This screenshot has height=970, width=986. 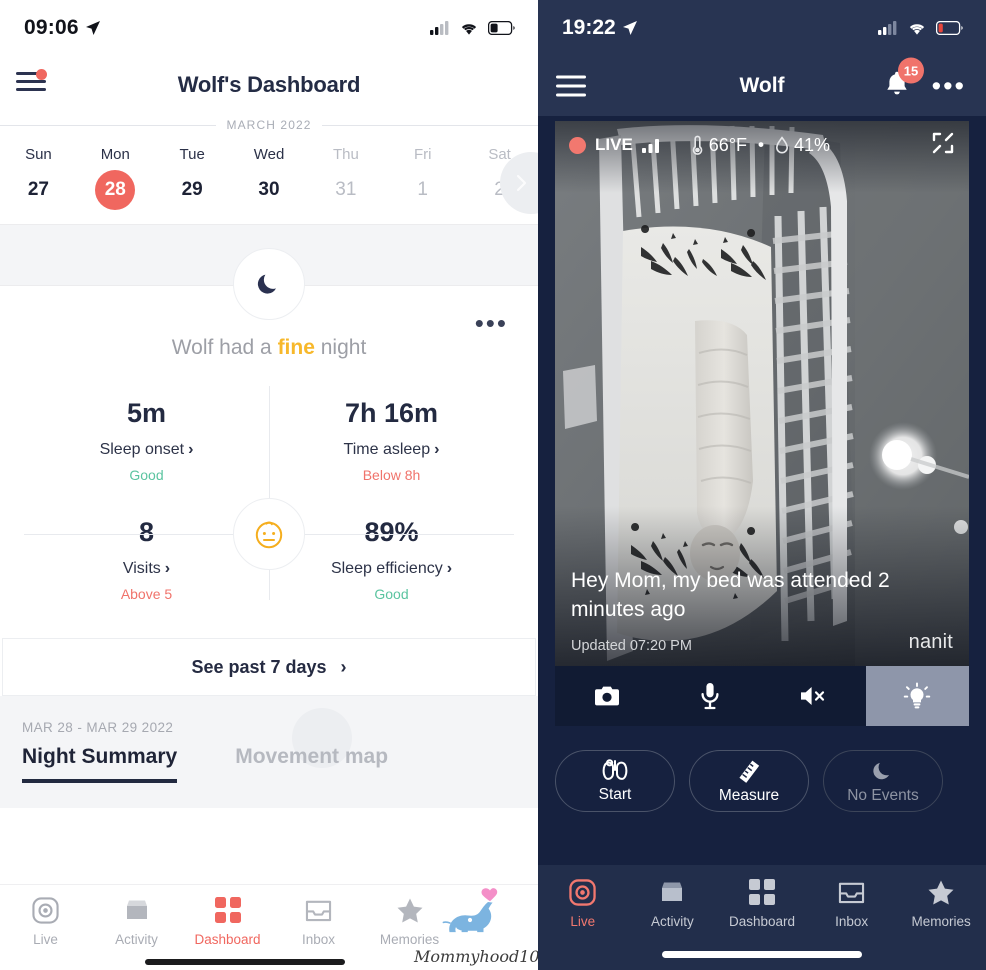 I want to click on humidity-value: 41%, so click(x=811, y=144).